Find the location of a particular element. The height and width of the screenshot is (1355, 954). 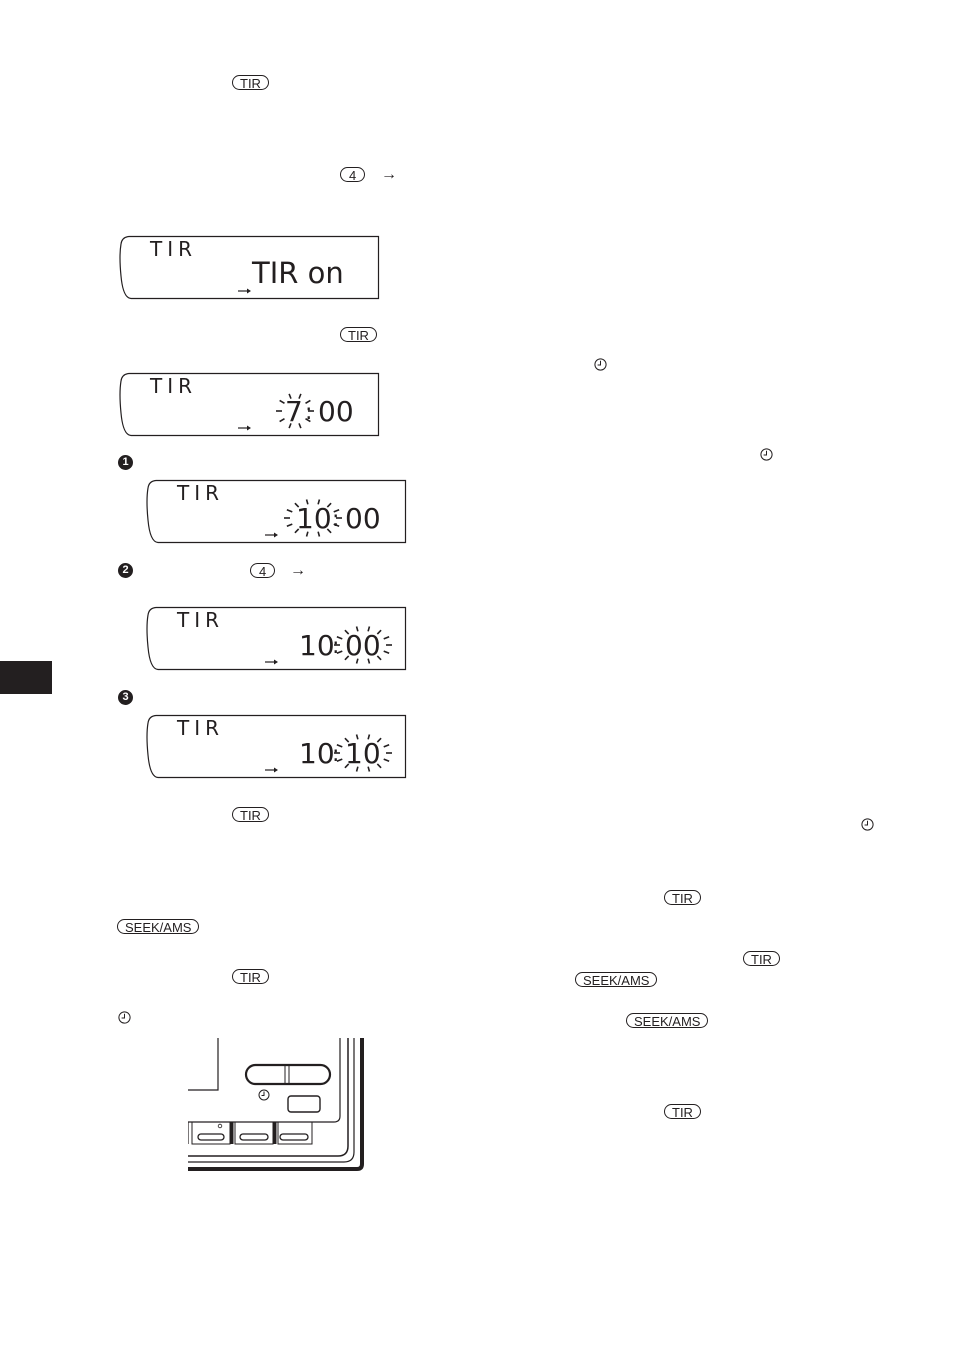

small-button is located at coordinates (304, 1104).